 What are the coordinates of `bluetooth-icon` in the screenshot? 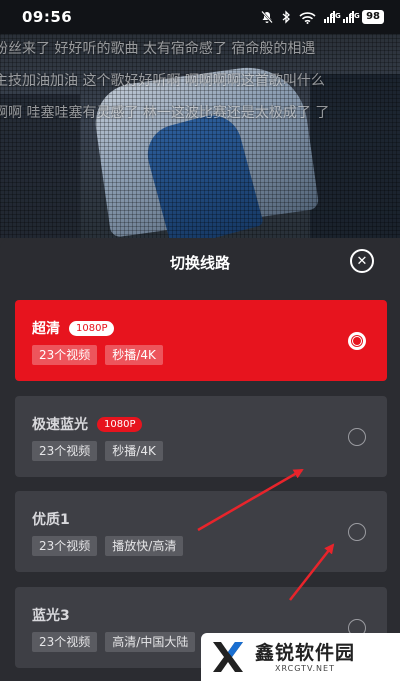 It's located at (286, 17).